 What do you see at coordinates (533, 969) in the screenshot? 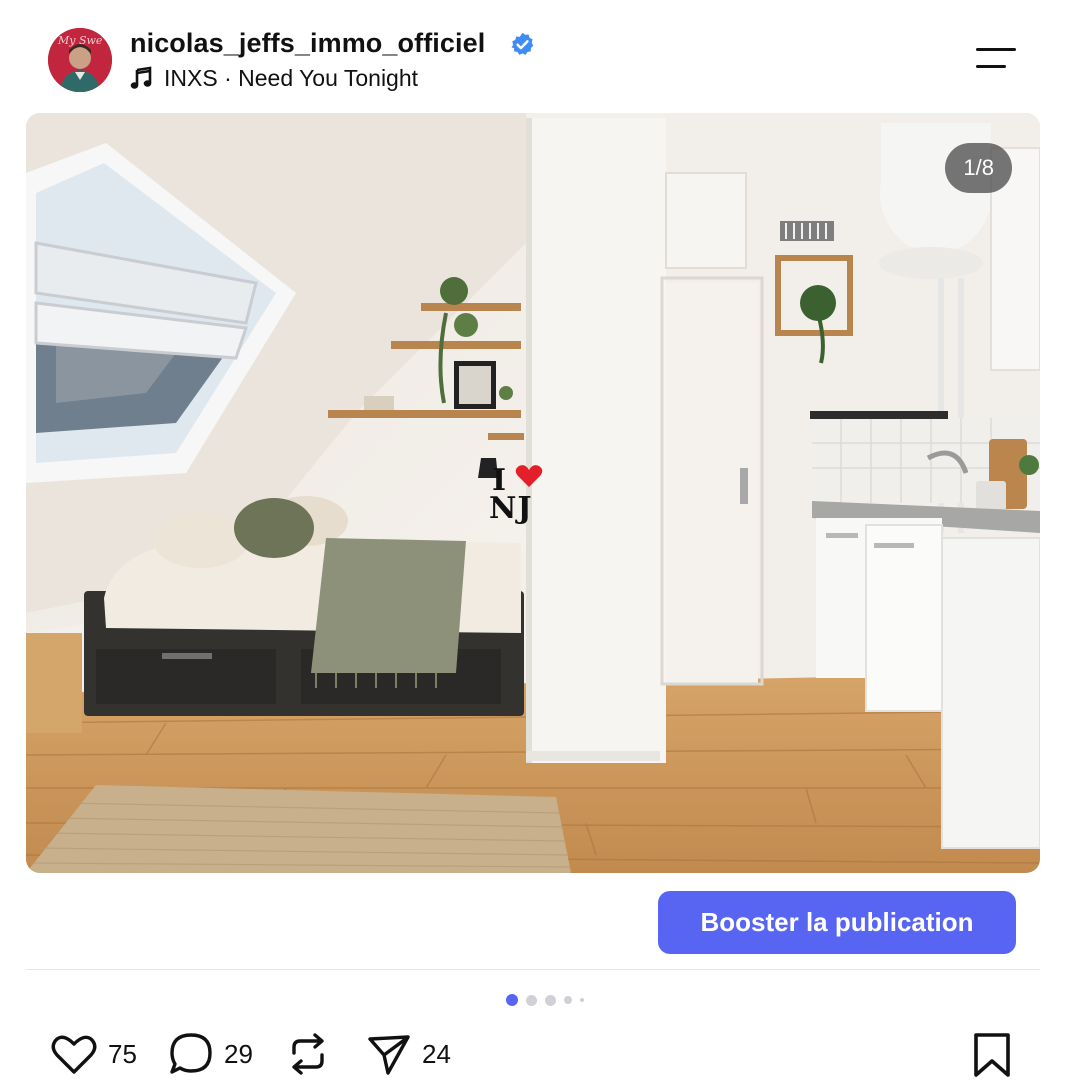
I see `divider` at bounding box center [533, 969].